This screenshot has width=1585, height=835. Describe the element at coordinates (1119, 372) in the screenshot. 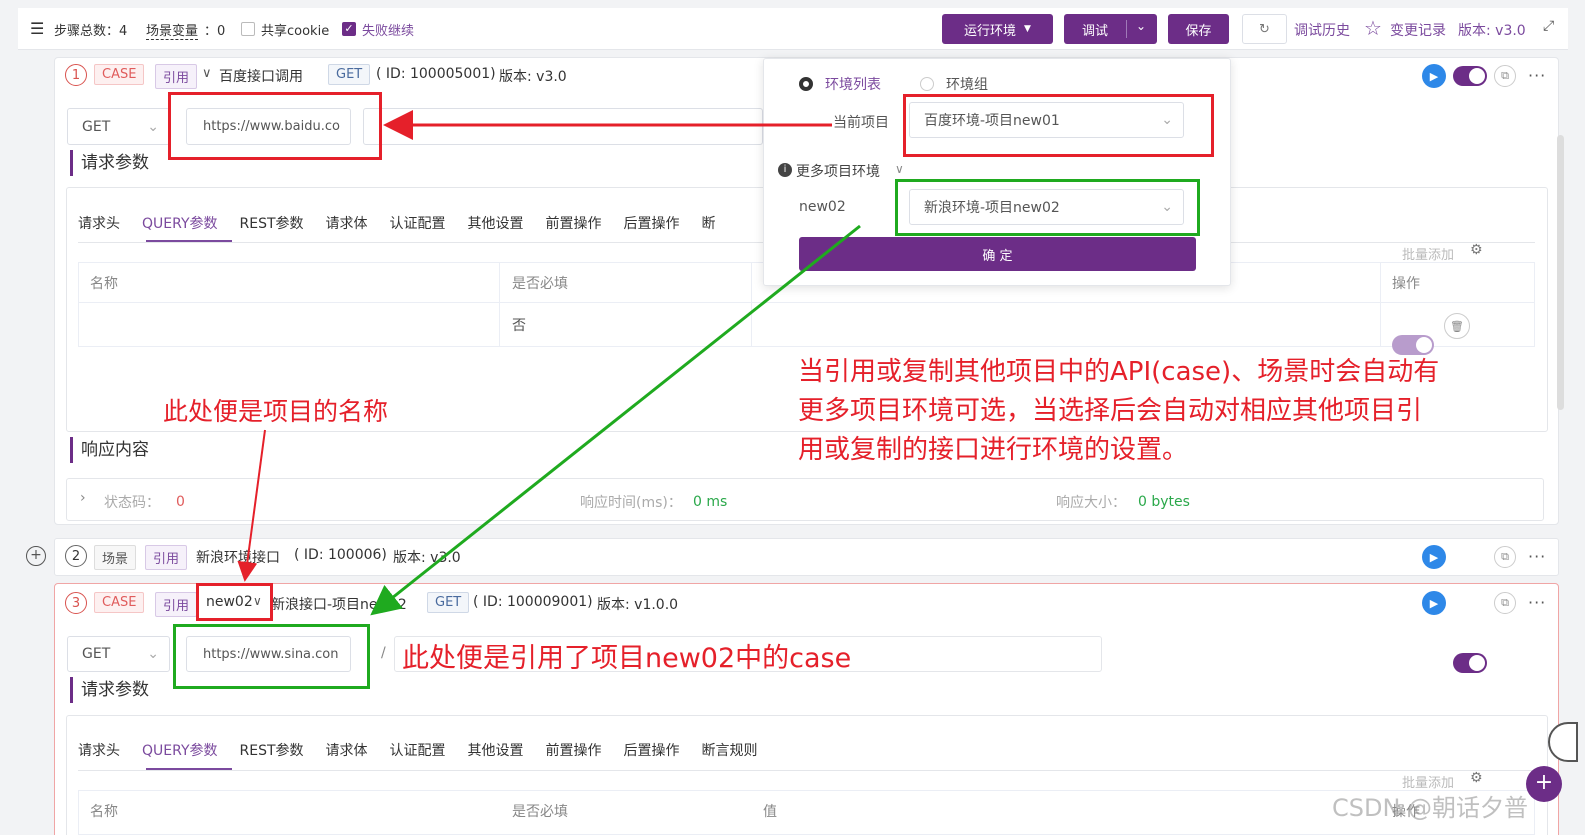

I see `annotation-line-1: 当引用或复制其他项目中的API(case)、场景时会自动有` at that location.